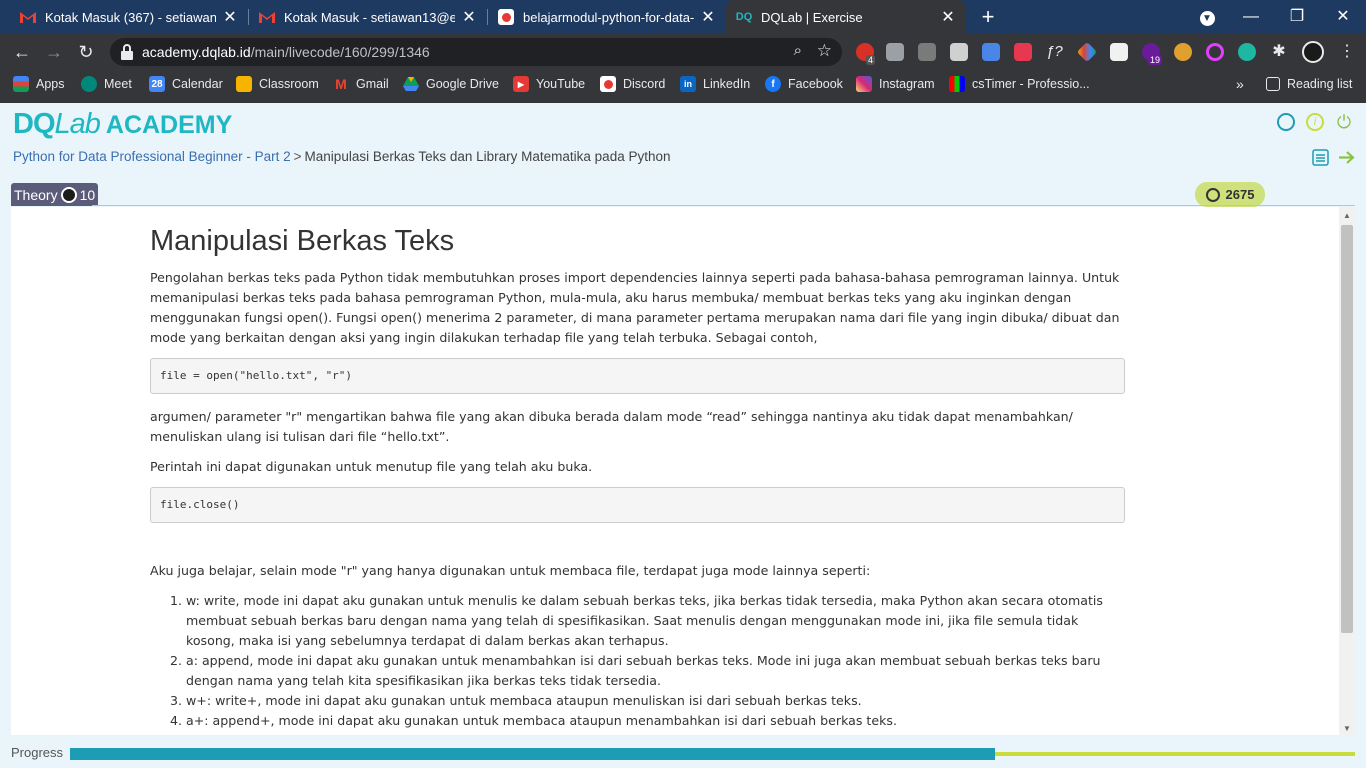 The height and width of the screenshot is (768, 1366). What do you see at coordinates (411, 84) in the screenshot?
I see `google-drive-icon` at bounding box center [411, 84].